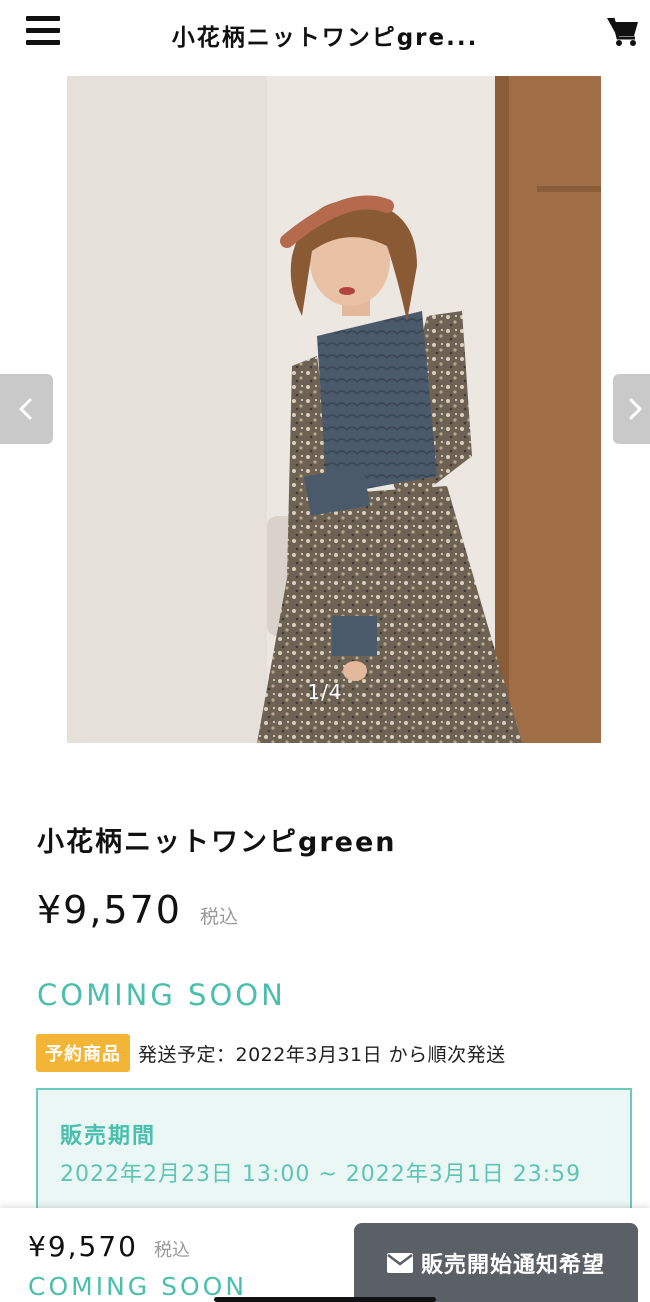  Describe the element at coordinates (623, 31) in the screenshot. I see `shopping-cart-icon` at that location.